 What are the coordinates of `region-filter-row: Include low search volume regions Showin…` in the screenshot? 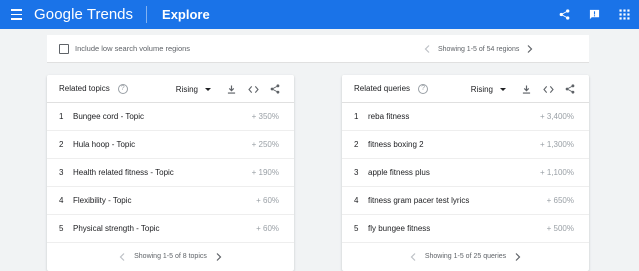 It's located at (318, 49).